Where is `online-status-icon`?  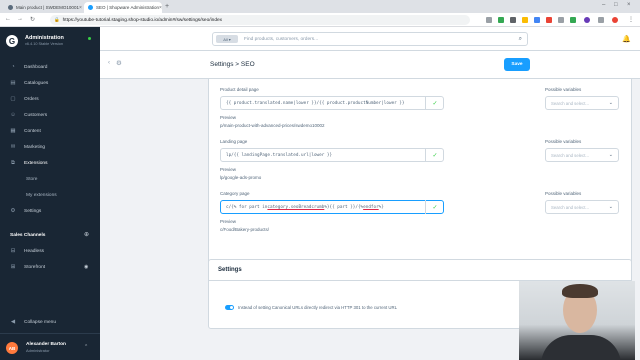 online-status-icon is located at coordinates (89, 38).